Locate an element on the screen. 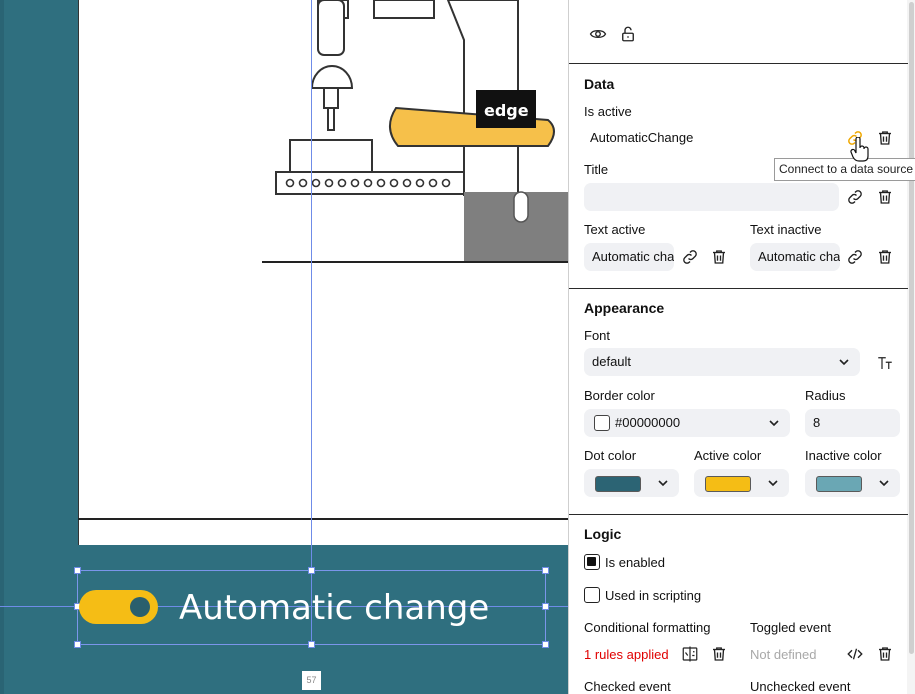 This screenshot has width=915, height=694. text-active-label: Text active is located at coordinates (615, 229).